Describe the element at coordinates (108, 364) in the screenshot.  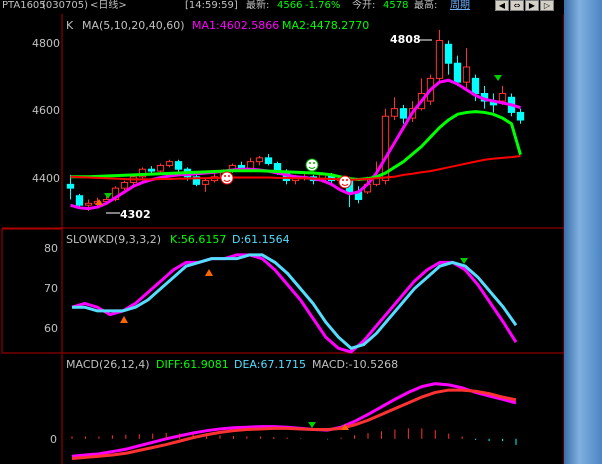
I see `macd-title: MACD(26,12,4)` at that location.